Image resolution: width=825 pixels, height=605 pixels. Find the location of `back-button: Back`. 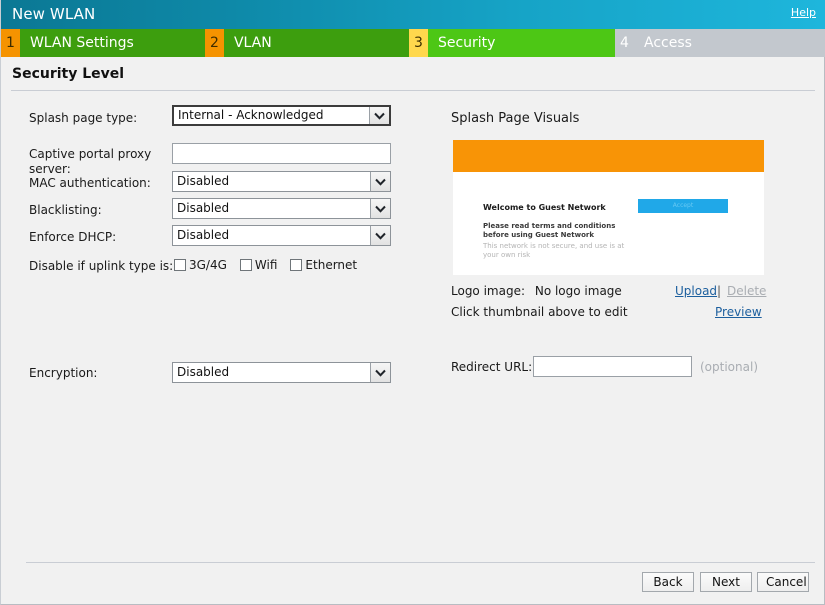

back-button: Back is located at coordinates (668, 582).